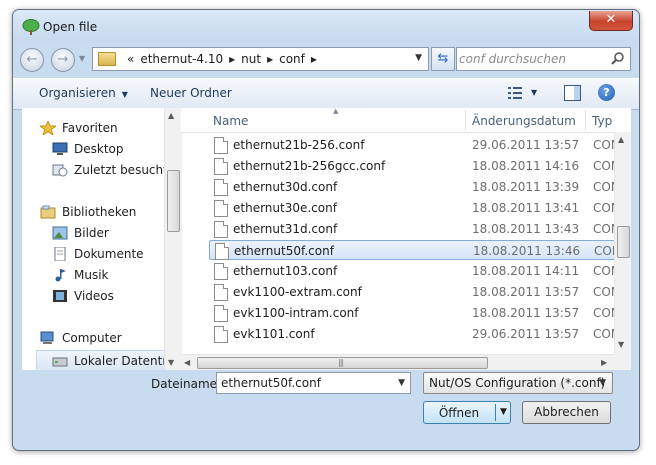 The image size is (656, 465). What do you see at coordinates (60, 362) in the screenshot?
I see `hard-drive-icon` at bounding box center [60, 362].